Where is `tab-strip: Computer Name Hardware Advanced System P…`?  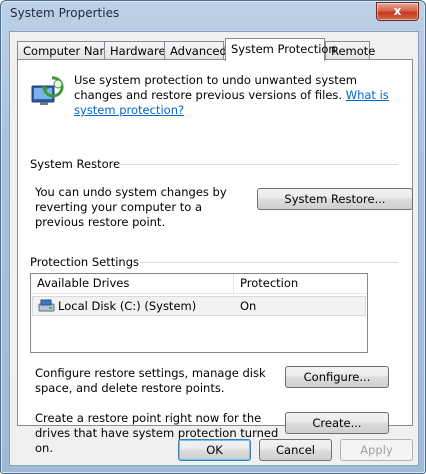
tab-strip: Computer Name Hardware Advanced System P… is located at coordinates (215, 49).